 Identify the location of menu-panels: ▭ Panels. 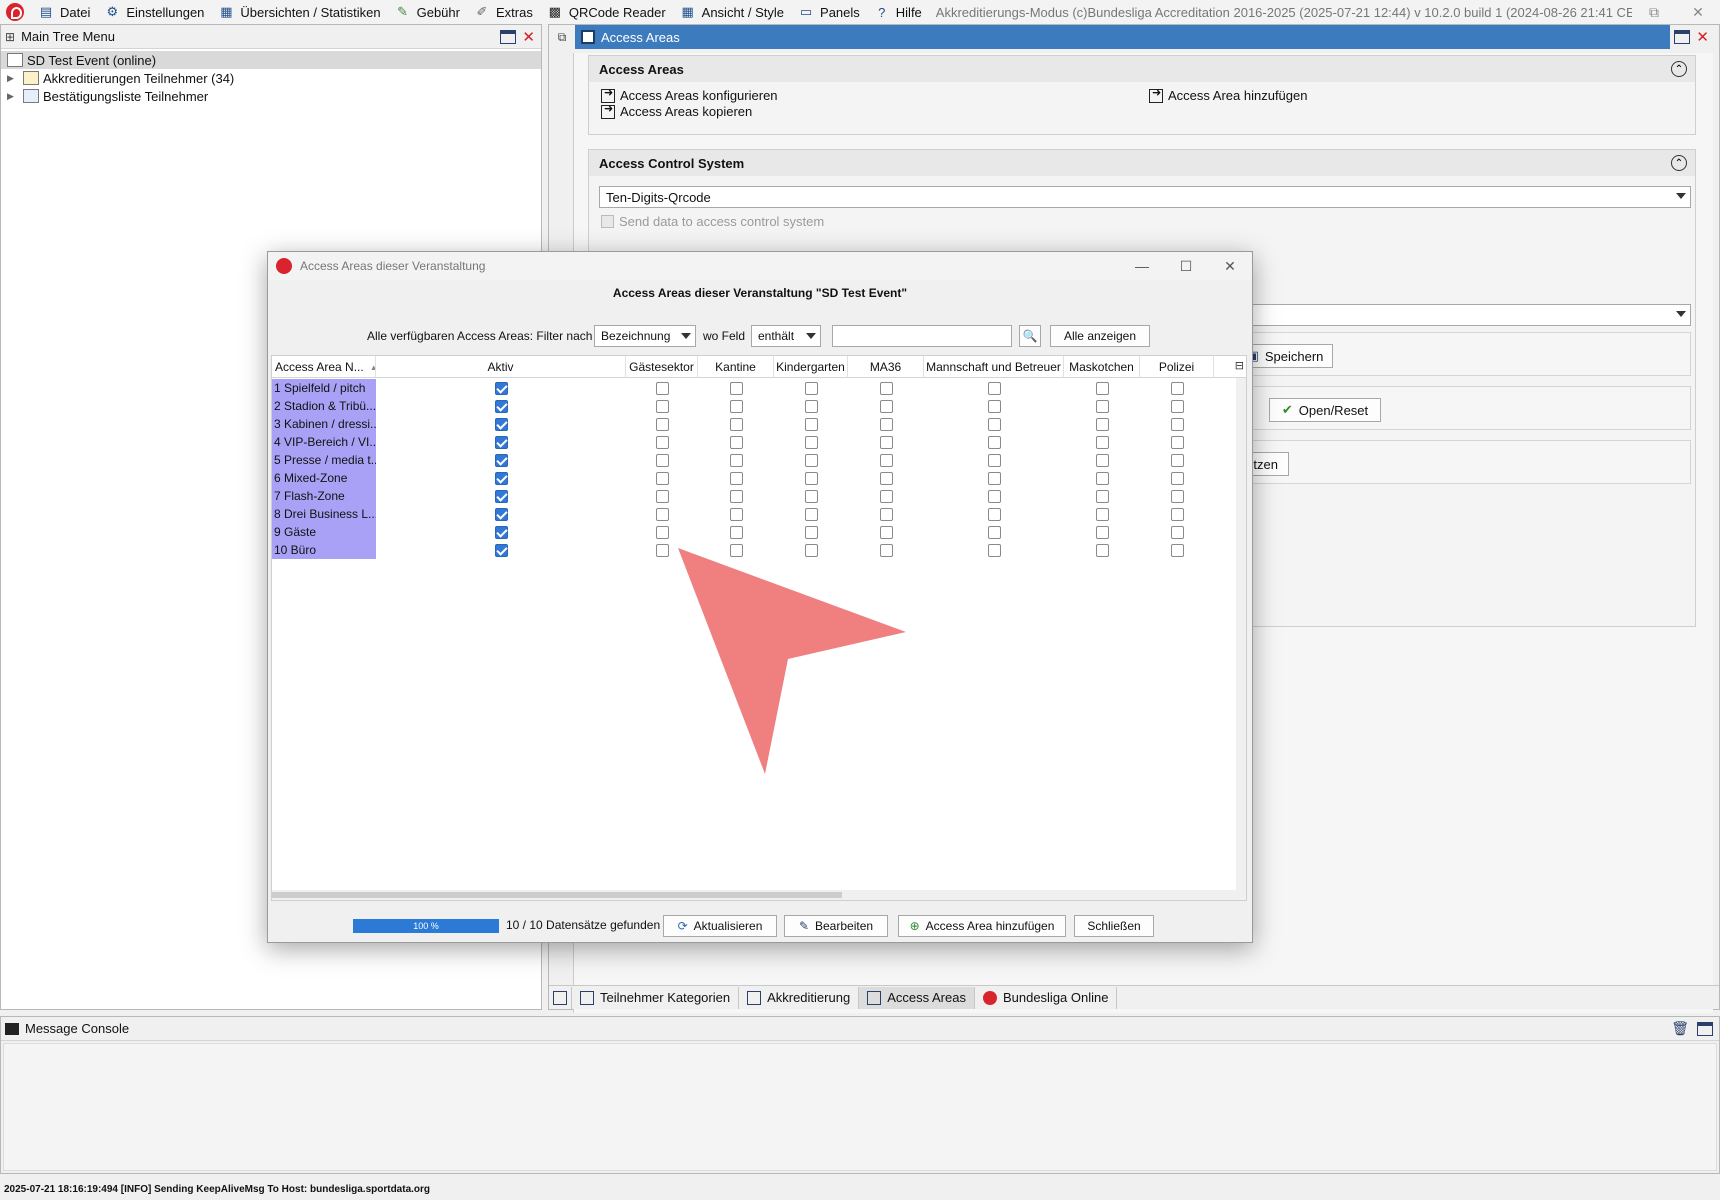
(830, 12).